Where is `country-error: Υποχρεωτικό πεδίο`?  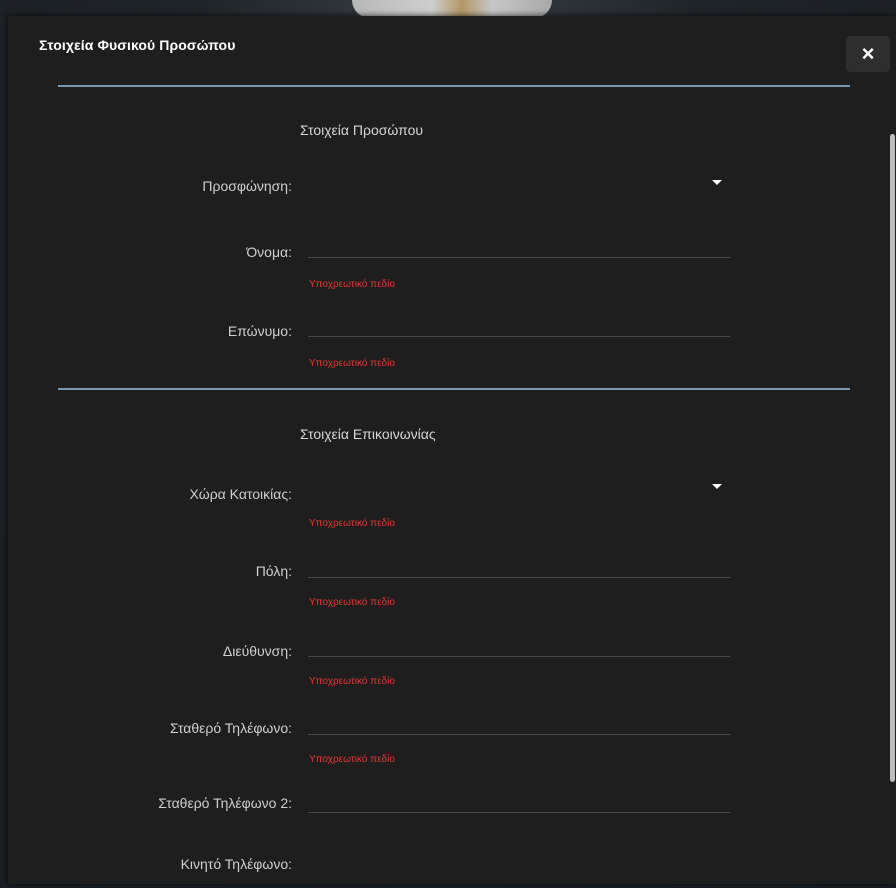
country-error: Υποχρεωτικό πεδίο is located at coordinates (352, 523).